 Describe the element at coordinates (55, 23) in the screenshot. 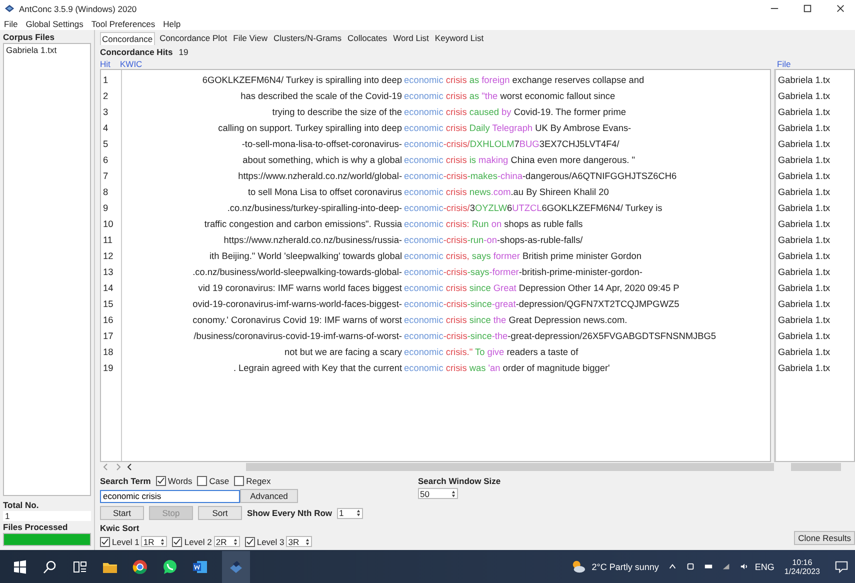

I see `menu-item: Global Settings` at that location.